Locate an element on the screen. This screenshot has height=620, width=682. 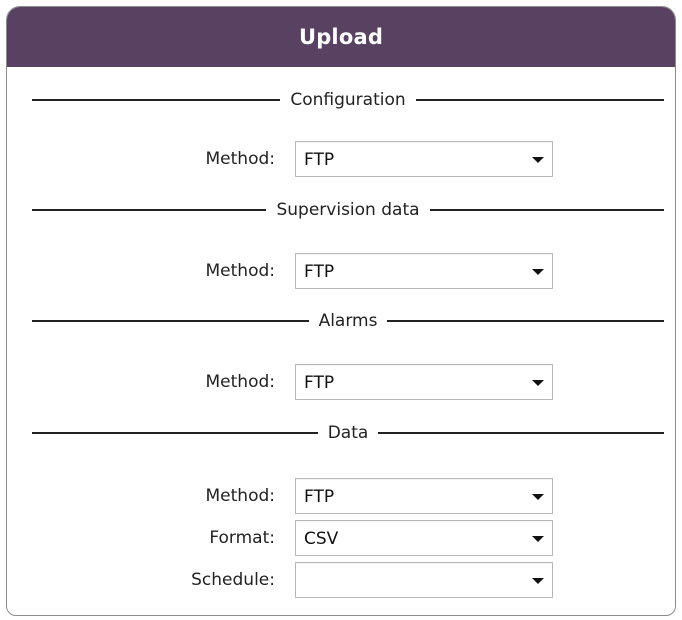
data-format-row: Format: CSV is located at coordinates (341, 538).